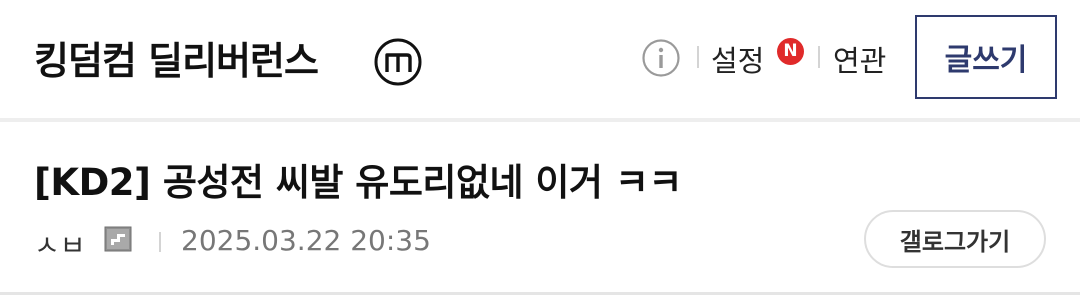  Describe the element at coordinates (118, 239) in the screenshot. I see `fixed-member-icon` at that location.